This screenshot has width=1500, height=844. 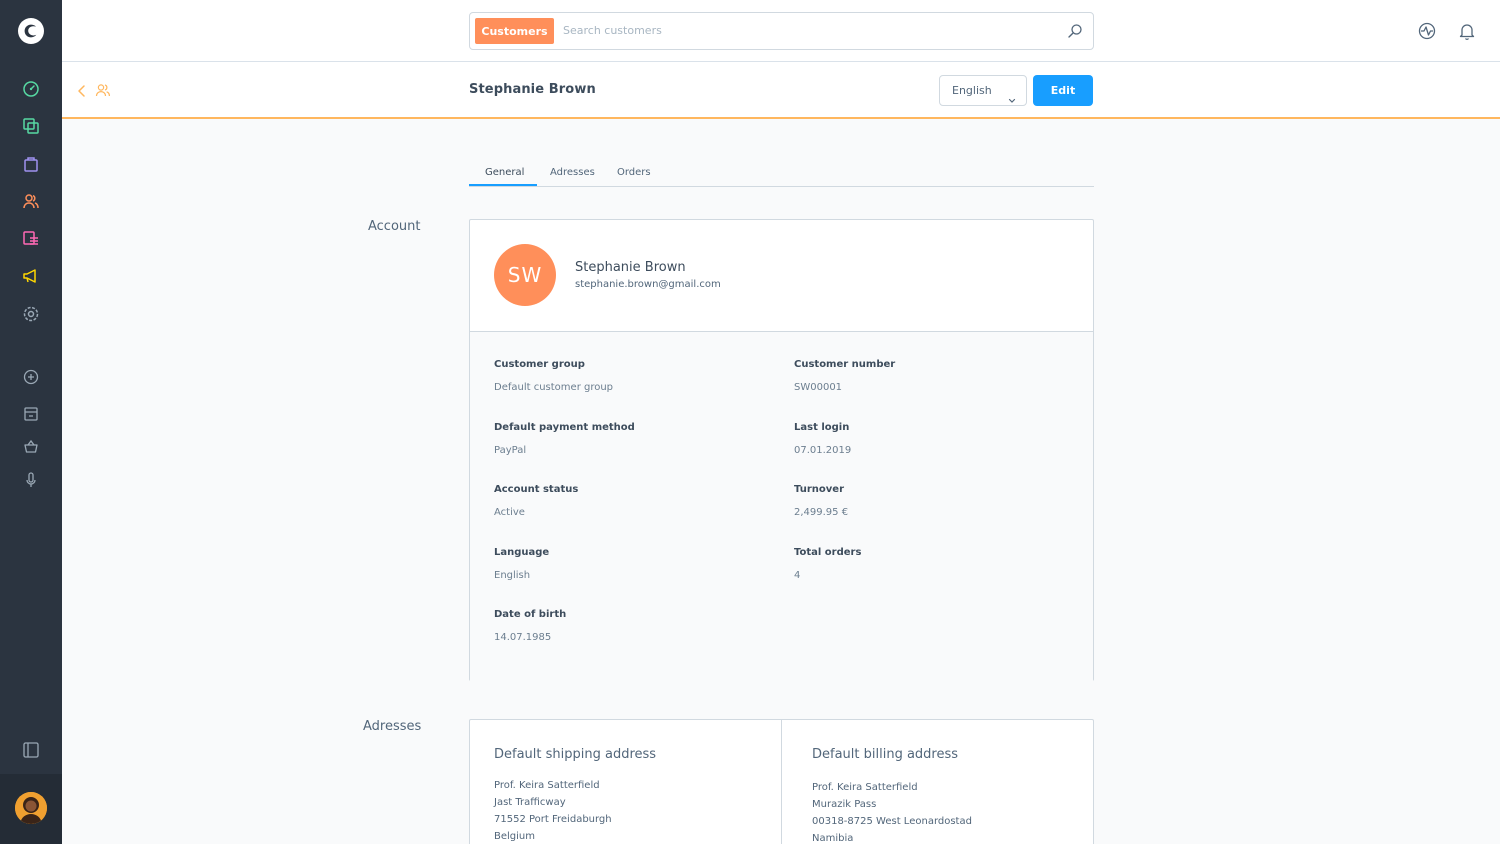 I want to click on address-divider, so click(x=781, y=782).